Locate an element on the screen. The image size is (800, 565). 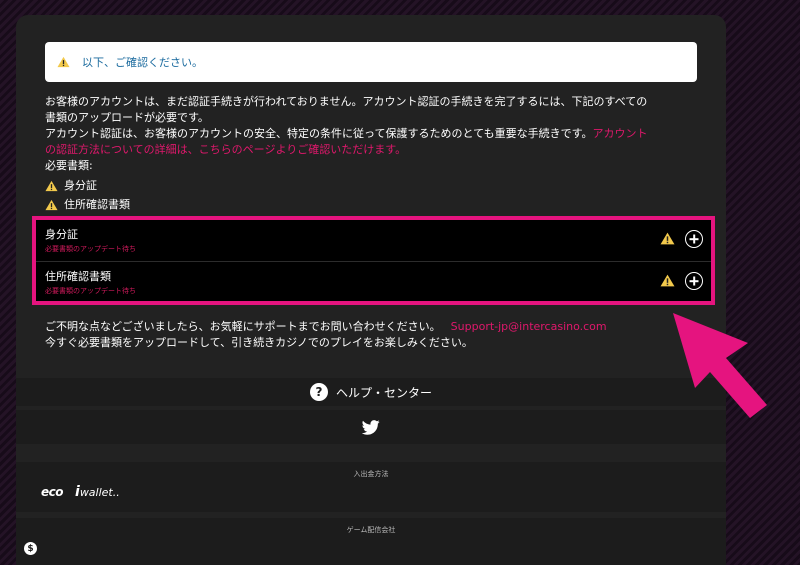
required-doc-label: 身分証 is located at coordinates (80, 185).